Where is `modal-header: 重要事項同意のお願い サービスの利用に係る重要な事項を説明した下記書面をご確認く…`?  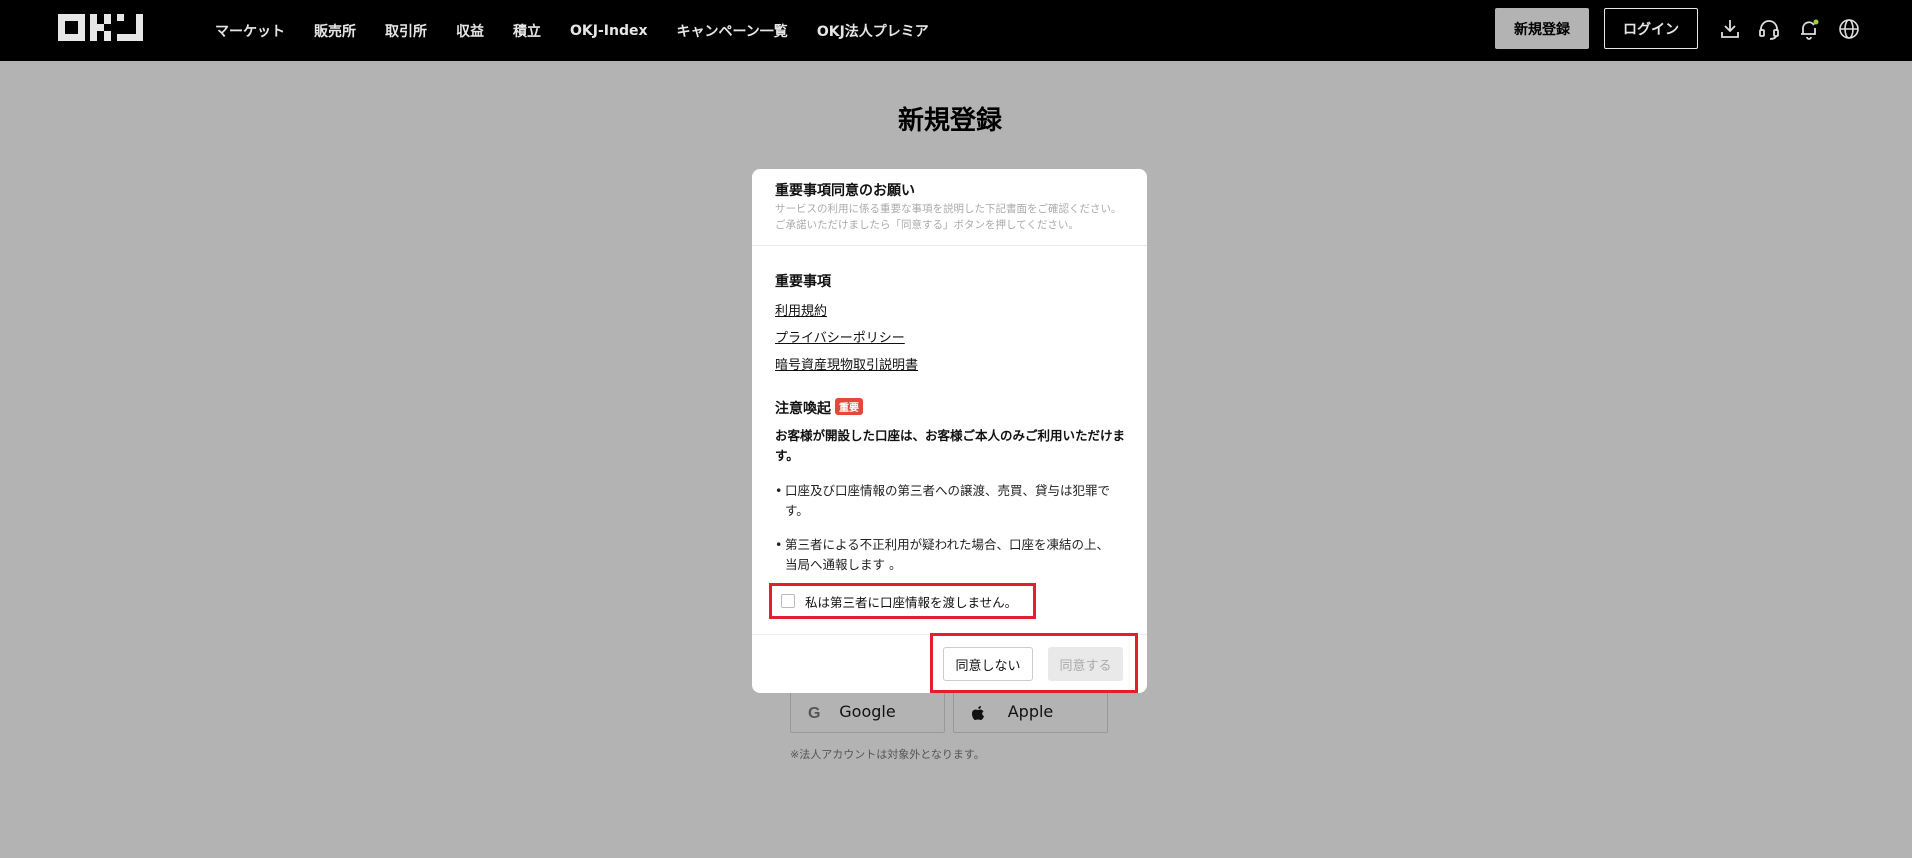
modal-header: 重要事項同意のお願い サービスの利用に係る重要な事項を説明した下記書面をご確認く… is located at coordinates (949, 207).